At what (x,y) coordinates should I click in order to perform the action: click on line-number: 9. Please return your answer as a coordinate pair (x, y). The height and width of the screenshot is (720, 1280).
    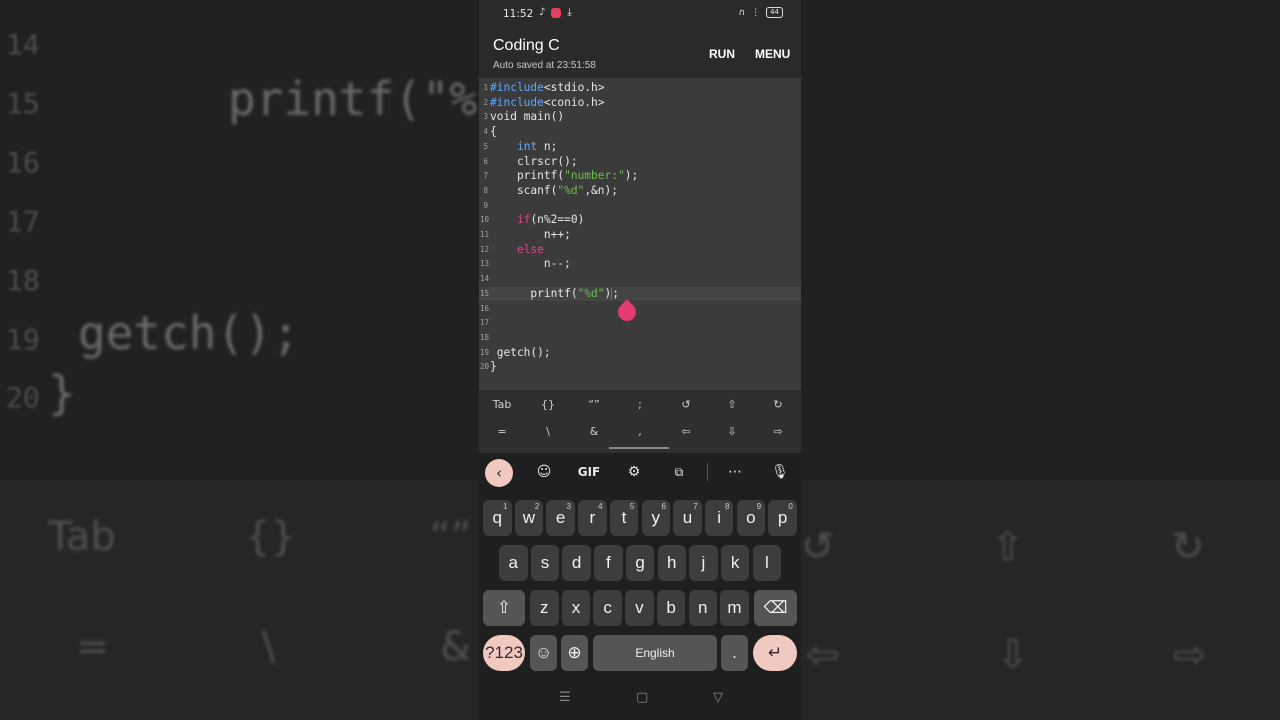
    Looking at the image, I should click on (485, 205).